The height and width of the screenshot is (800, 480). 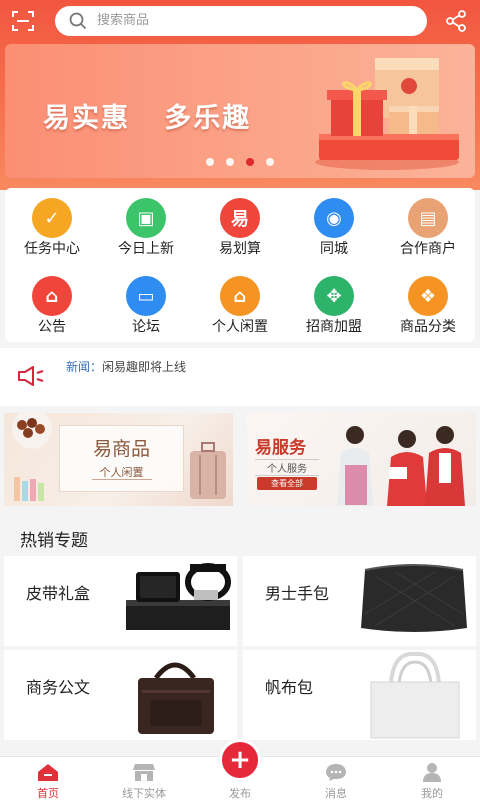 What do you see at coordinates (359, 695) in the screenshot?
I see `hot-item-canvas-bag: 帆布包` at bounding box center [359, 695].